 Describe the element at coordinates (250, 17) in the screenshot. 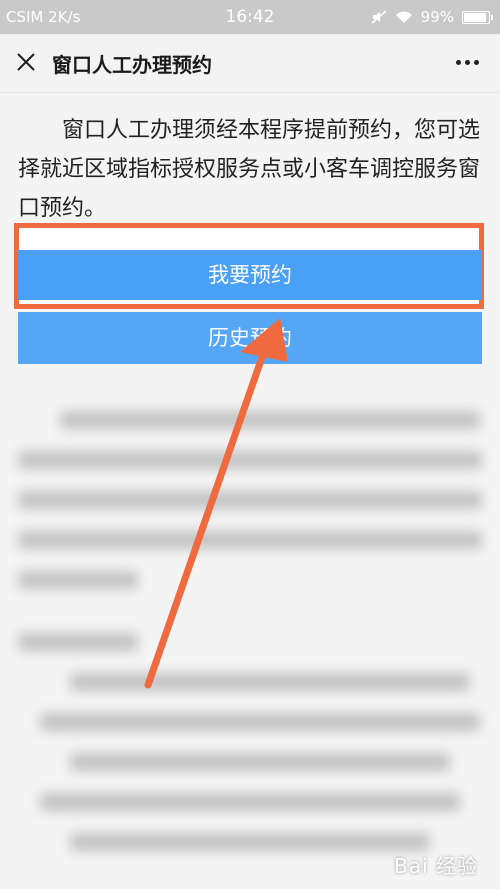

I see `status-bar: CSIM 2K/s 16:42 99%` at that location.